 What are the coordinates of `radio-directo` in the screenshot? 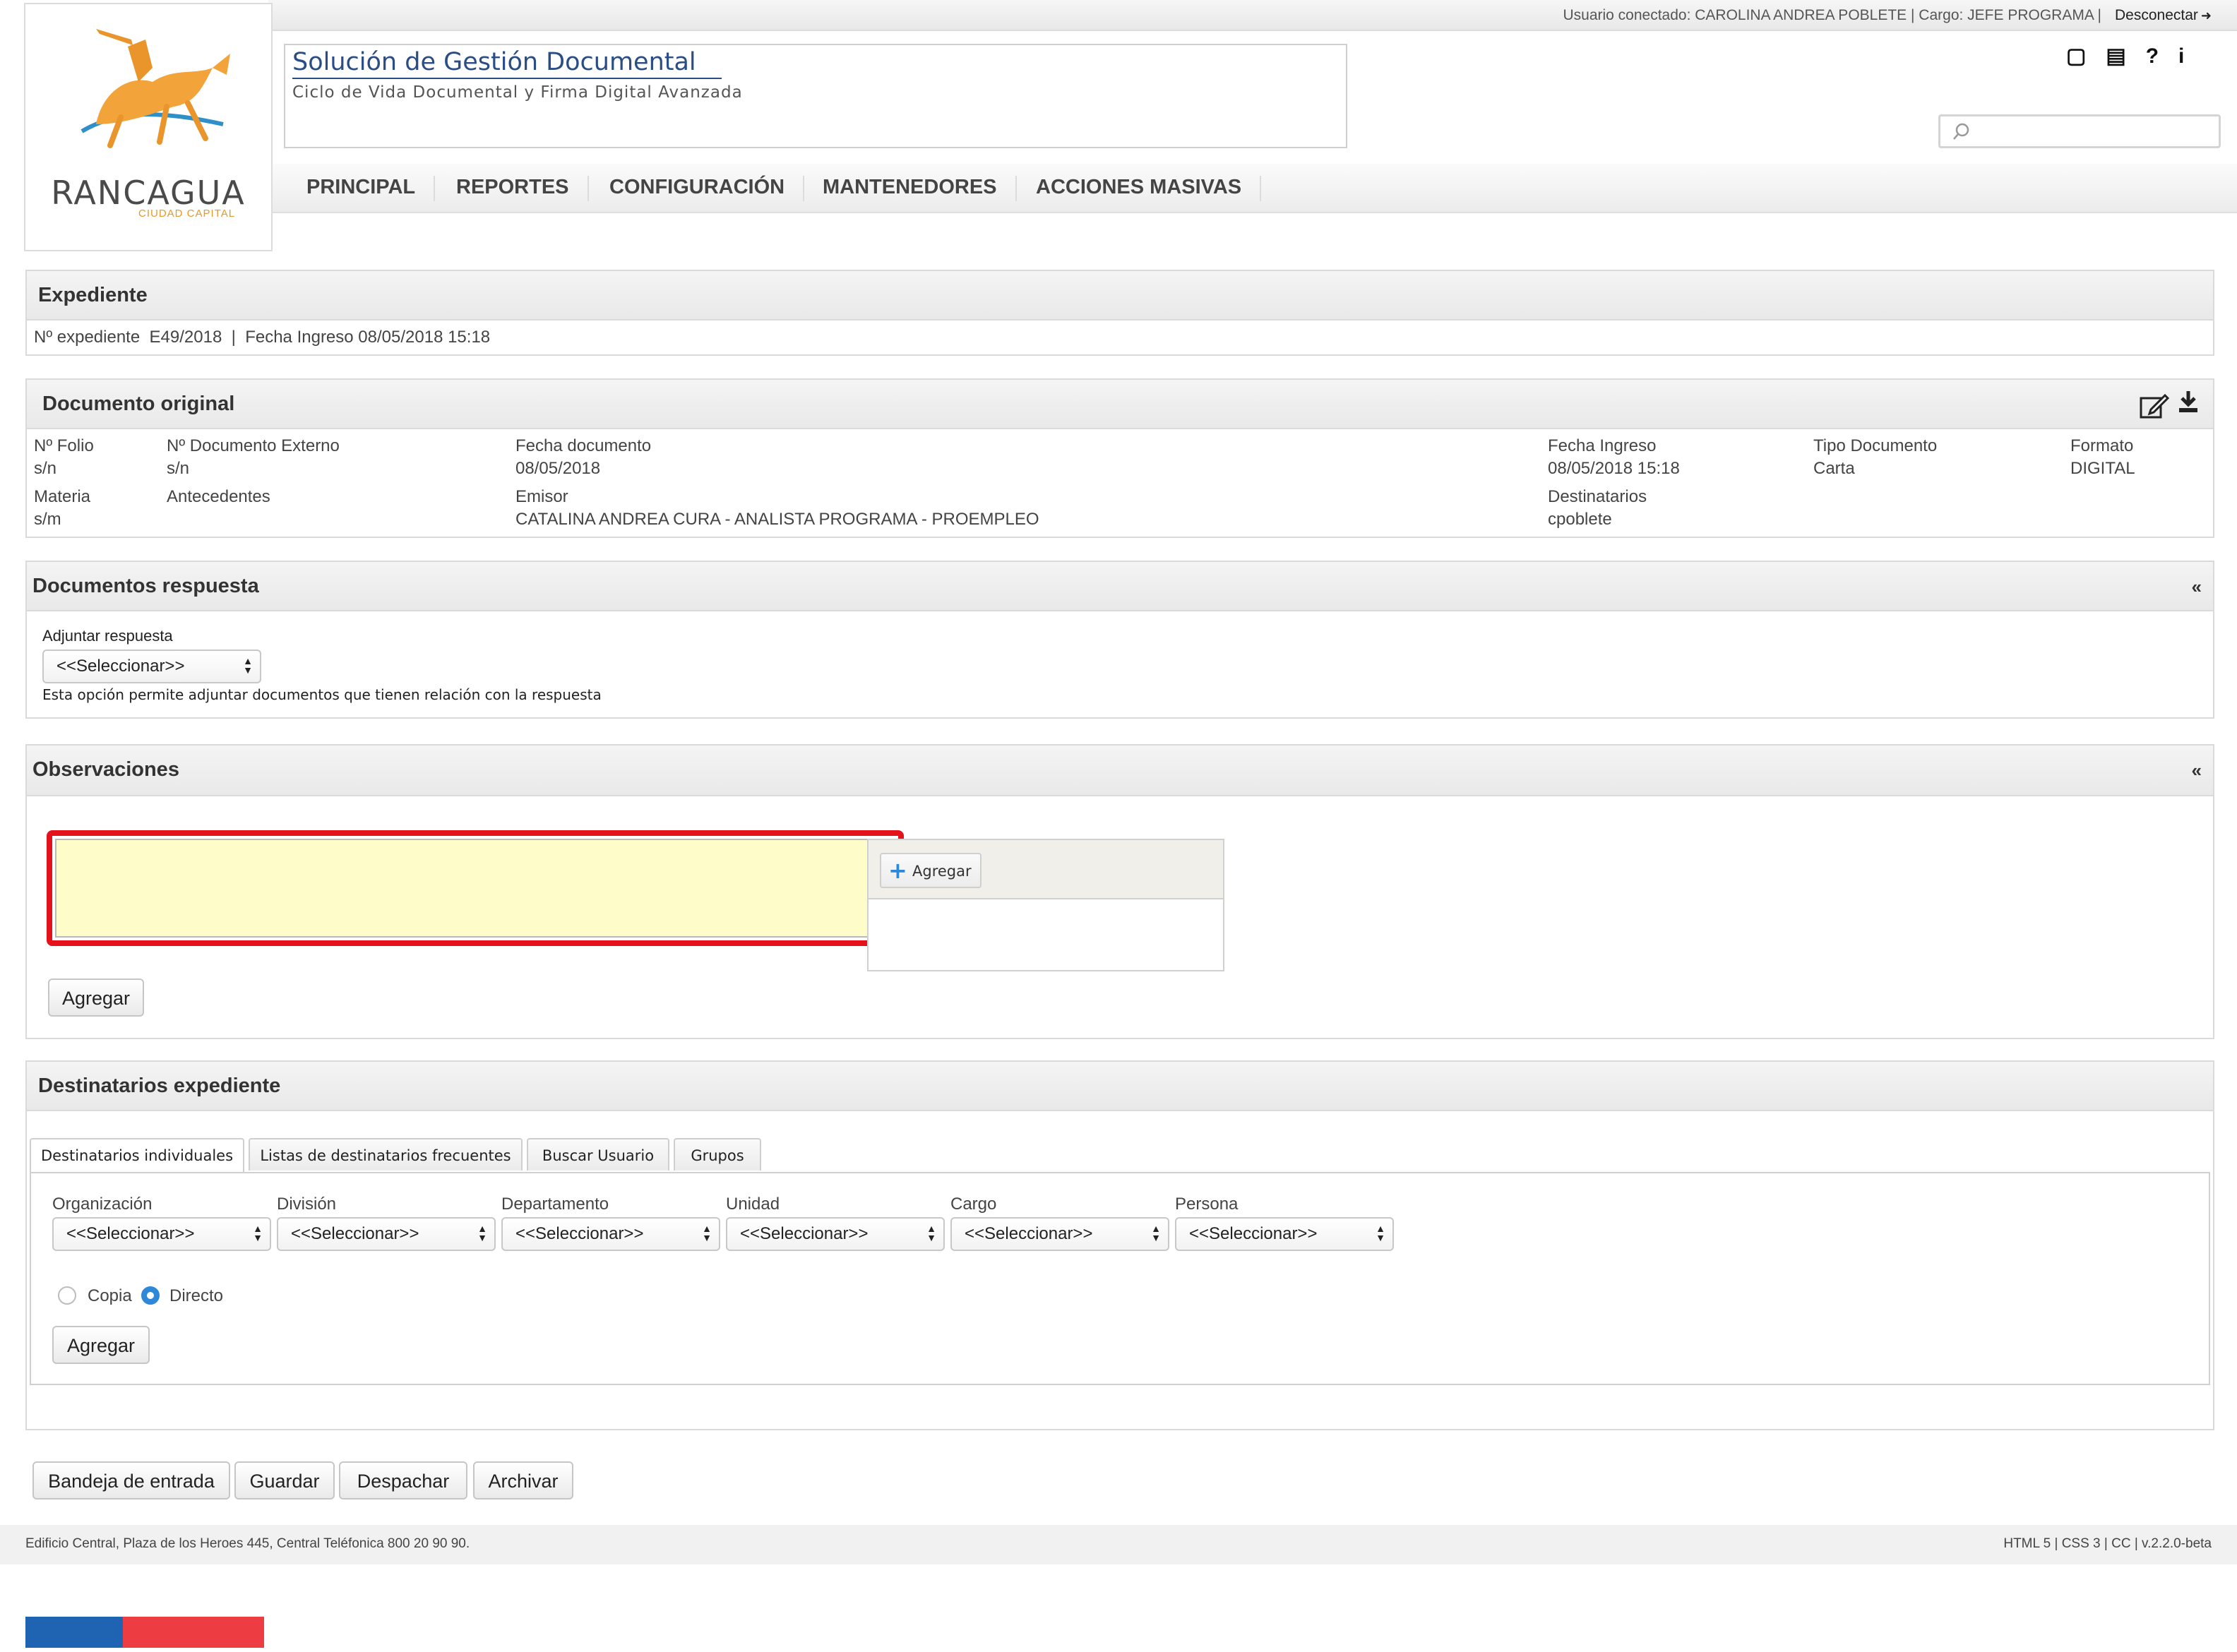 It's located at (150, 1295).